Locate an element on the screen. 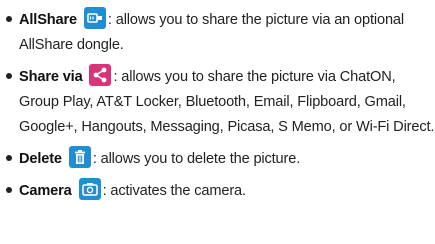 This screenshot has height=244, width=435. camera-icon is located at coordinates (89, 189).